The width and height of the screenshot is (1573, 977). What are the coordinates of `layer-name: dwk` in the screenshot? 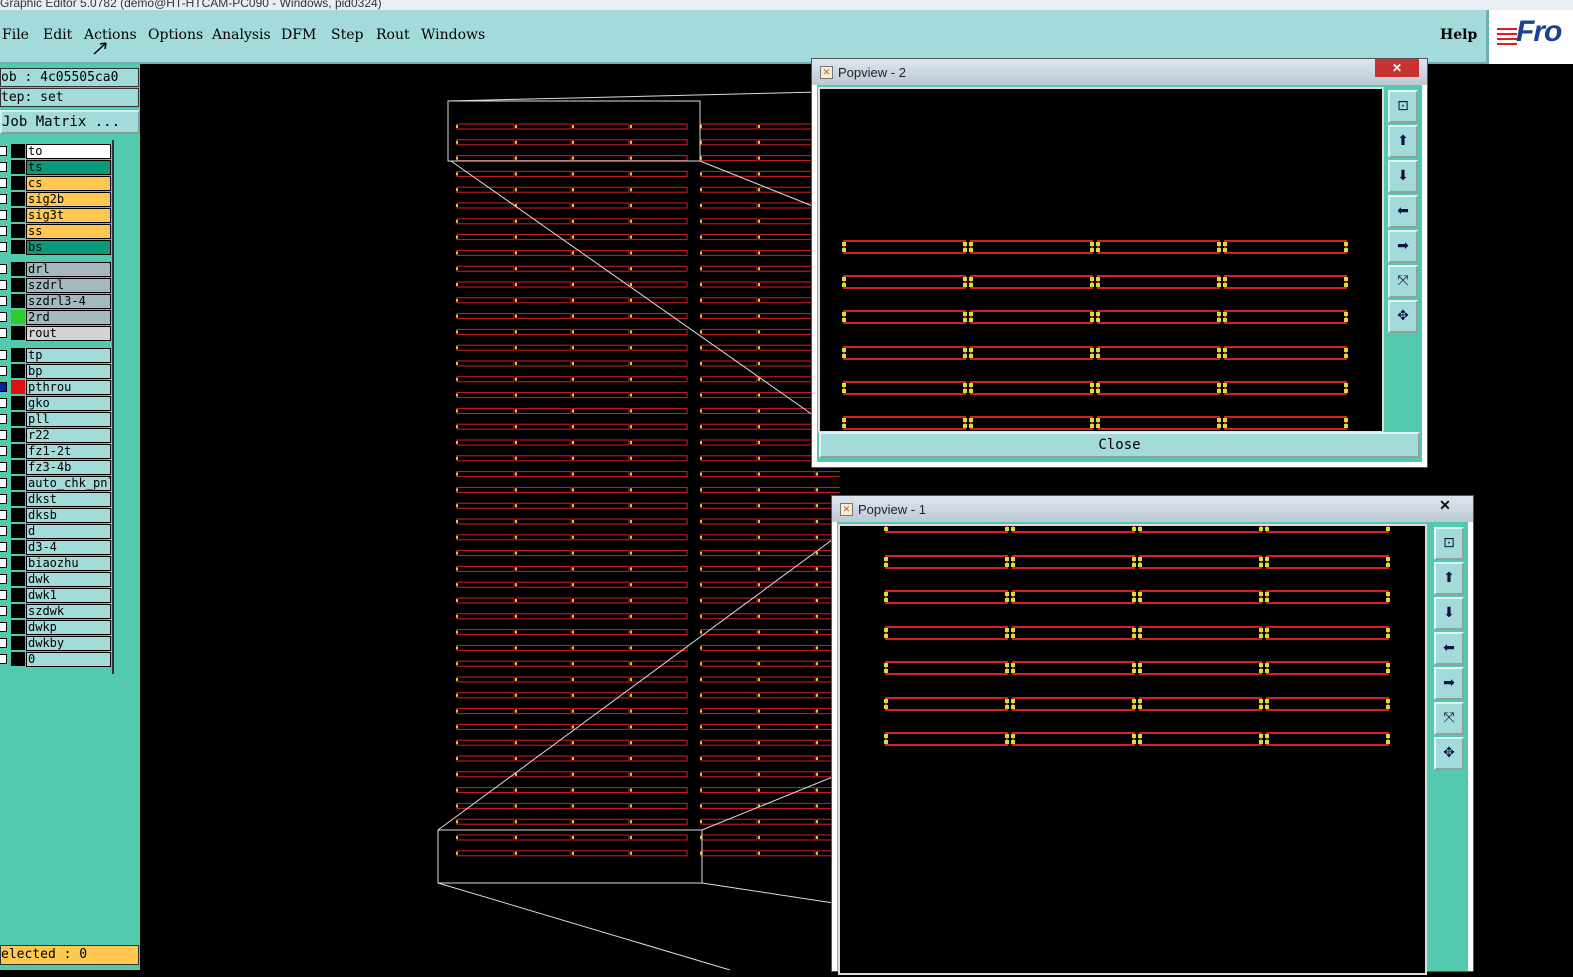 It's located at (68, 579).